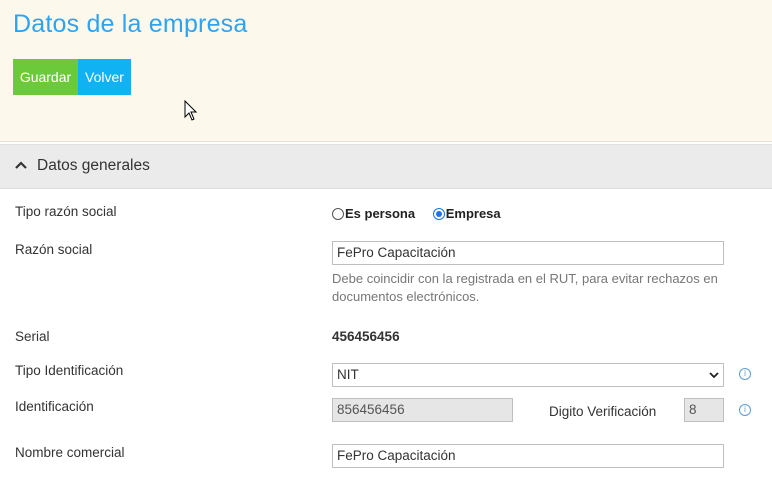 This screenshot has height=484, width=772. What do you see at coordinates (338, 213) in the screenshot?
I see `radio-es-persona-dot` at bounding box center [338, 213].